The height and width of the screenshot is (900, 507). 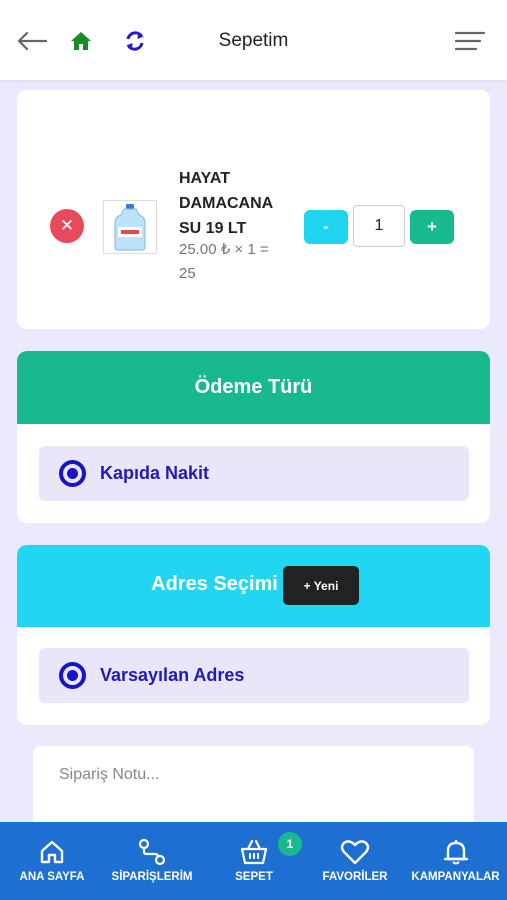 I want to click on increase-quantity-button: +, so click(x=432, y=227).